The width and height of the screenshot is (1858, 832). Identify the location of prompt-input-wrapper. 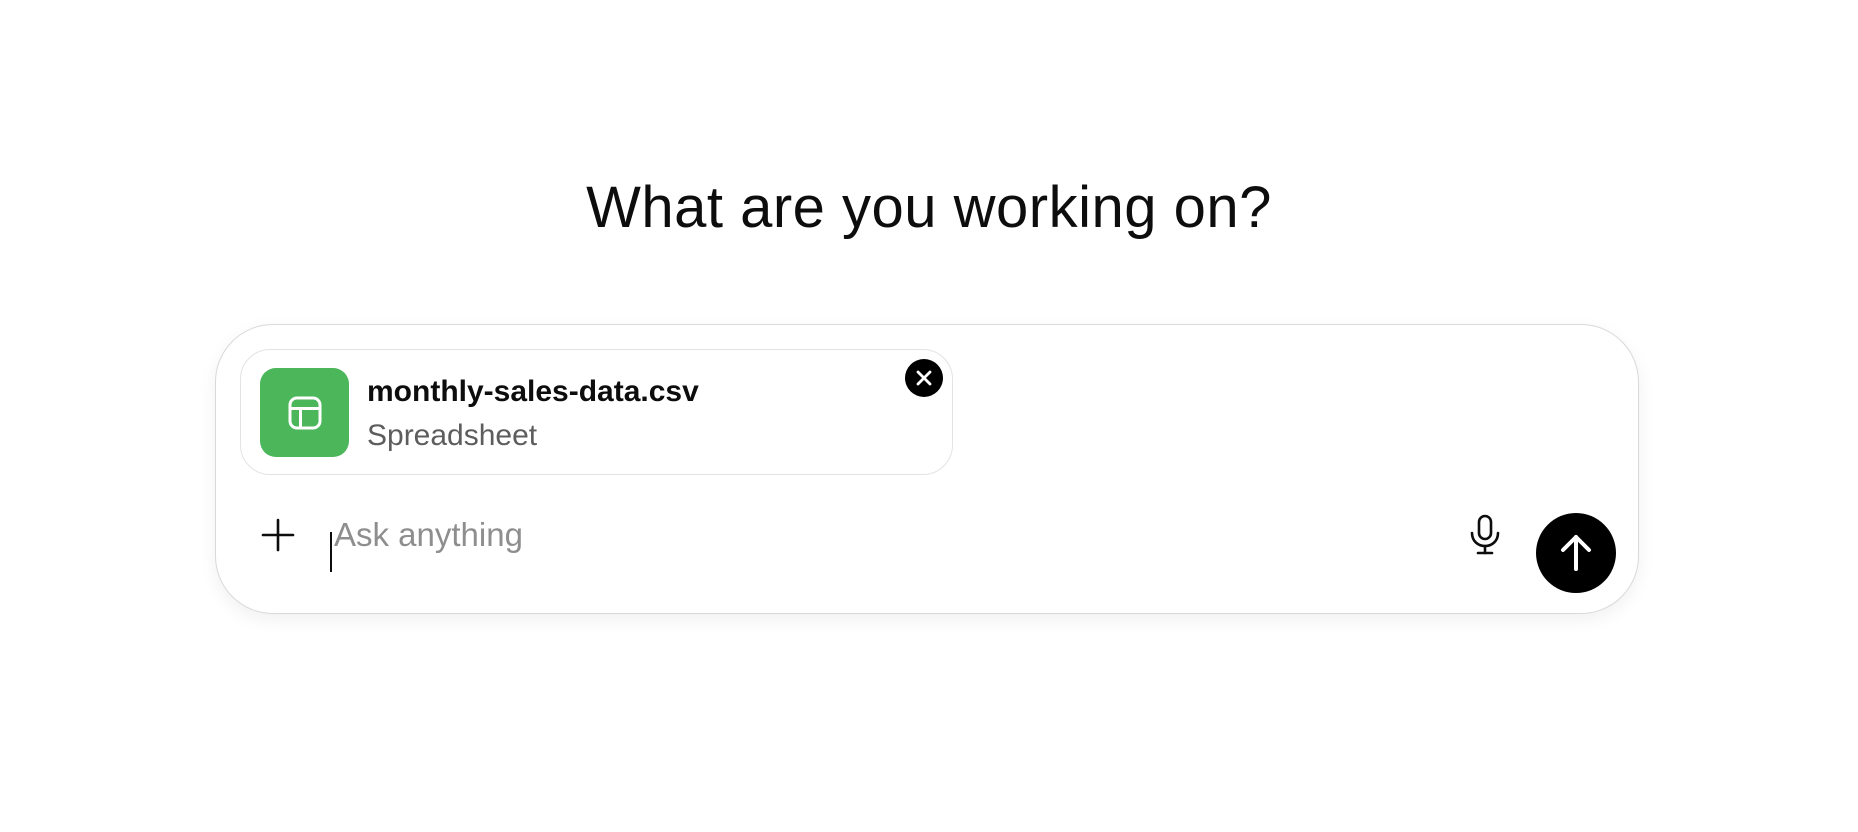
(890, 535).